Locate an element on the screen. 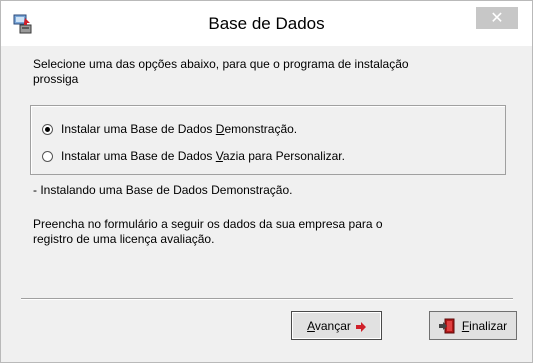  intro-line-2: prossiga is located at coordinates (56, 79).